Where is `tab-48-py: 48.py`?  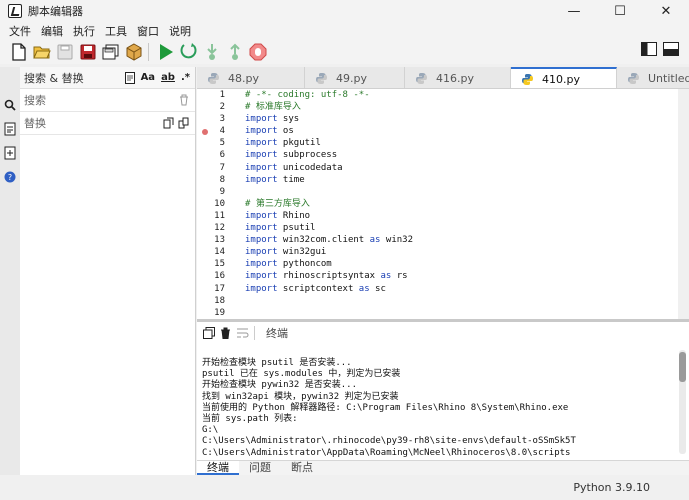 tab-48-py: 48.py is located at coordinates (251, 77).